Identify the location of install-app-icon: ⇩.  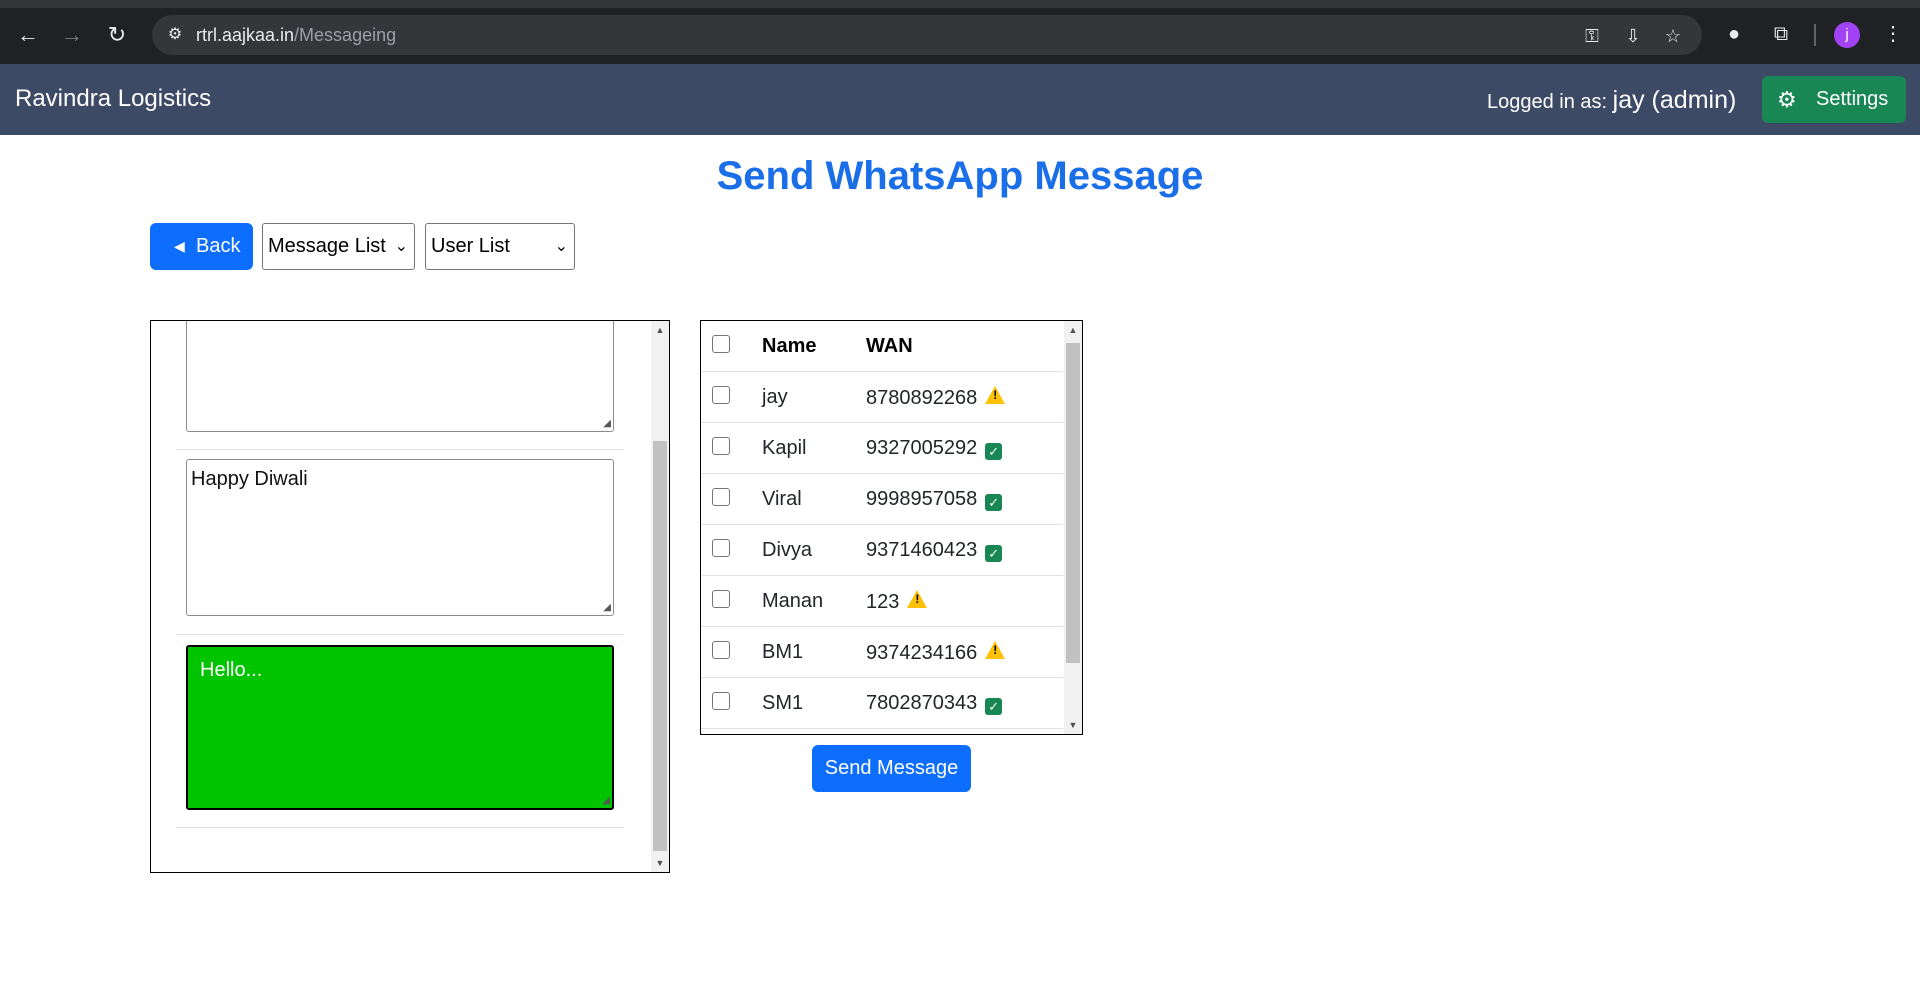
(1633, 36).